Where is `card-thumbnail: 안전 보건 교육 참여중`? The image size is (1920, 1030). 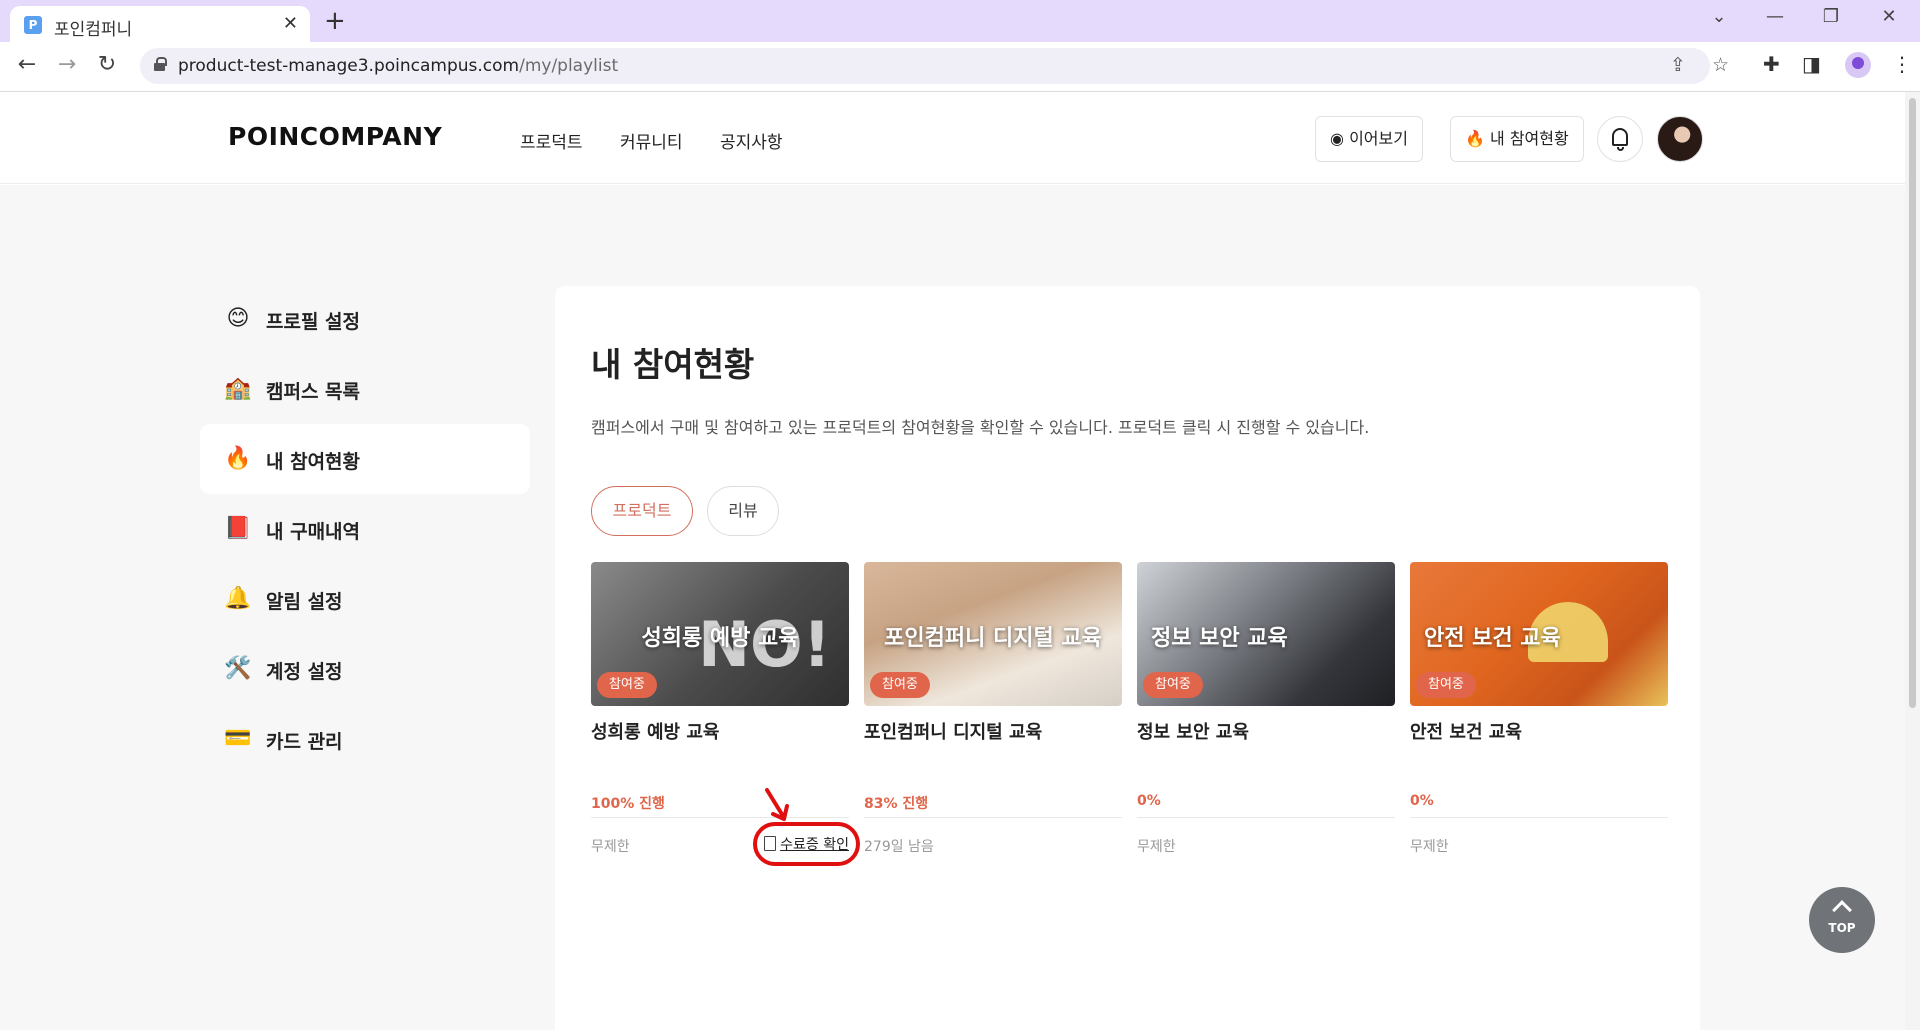
card-thumbnail: 안전 보건 교육 참여중 is located at coordinates (1539, 634).